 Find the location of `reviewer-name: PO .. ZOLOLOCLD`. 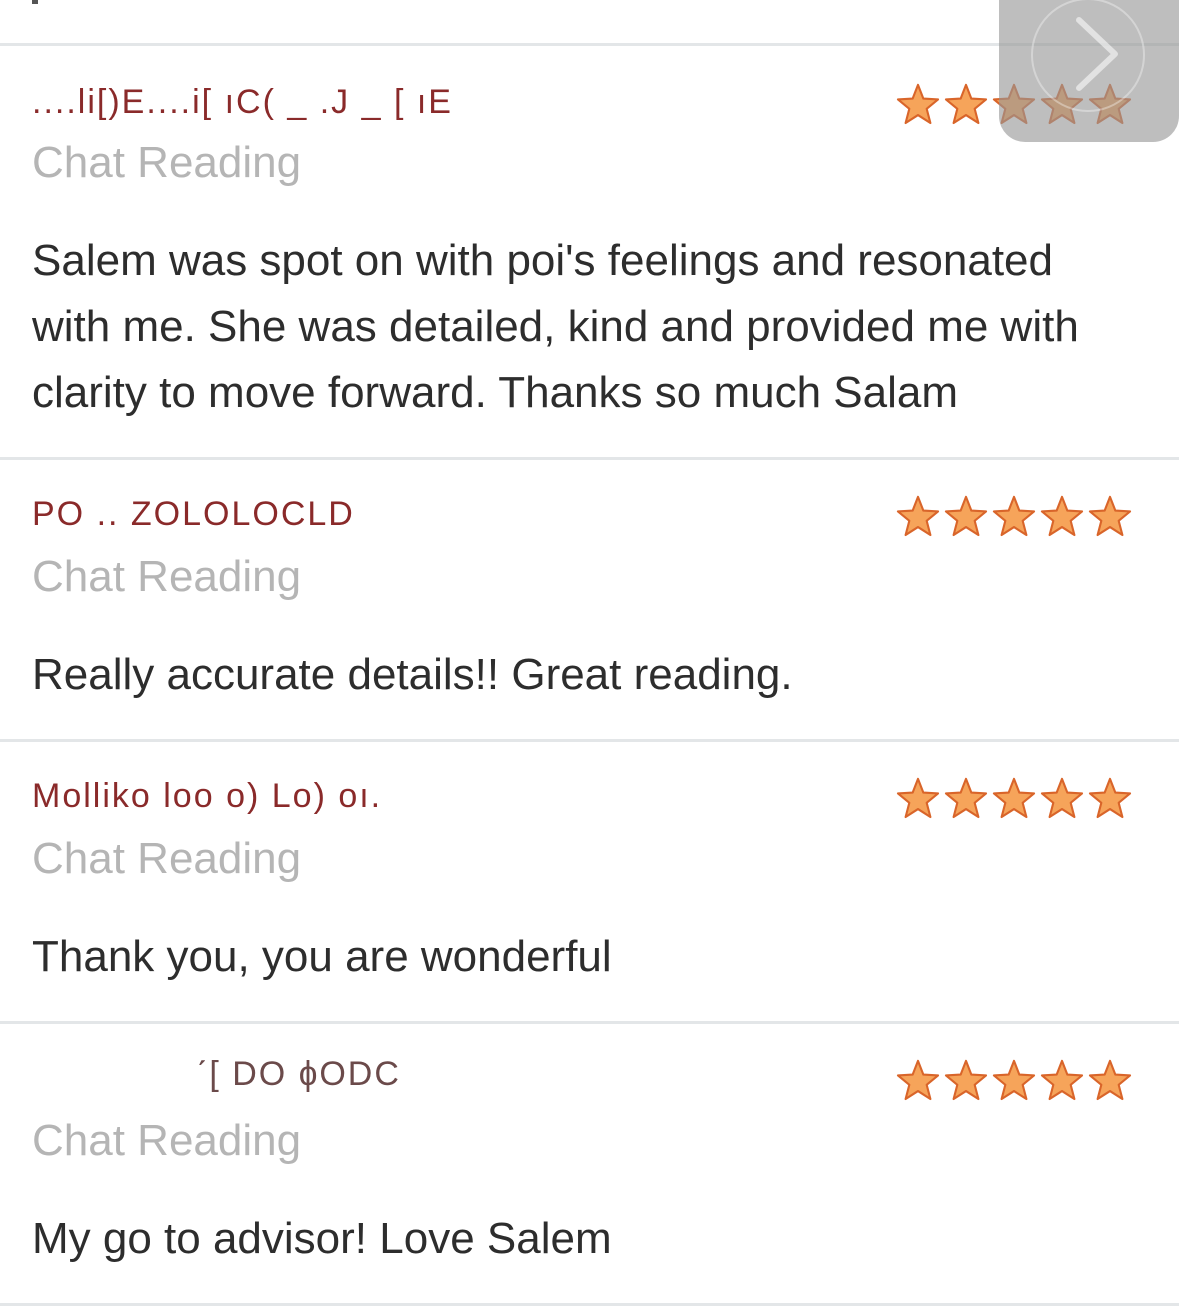

reviewer-name: PO .. ZOLOLOCLD is located at coordinates (193, 514).